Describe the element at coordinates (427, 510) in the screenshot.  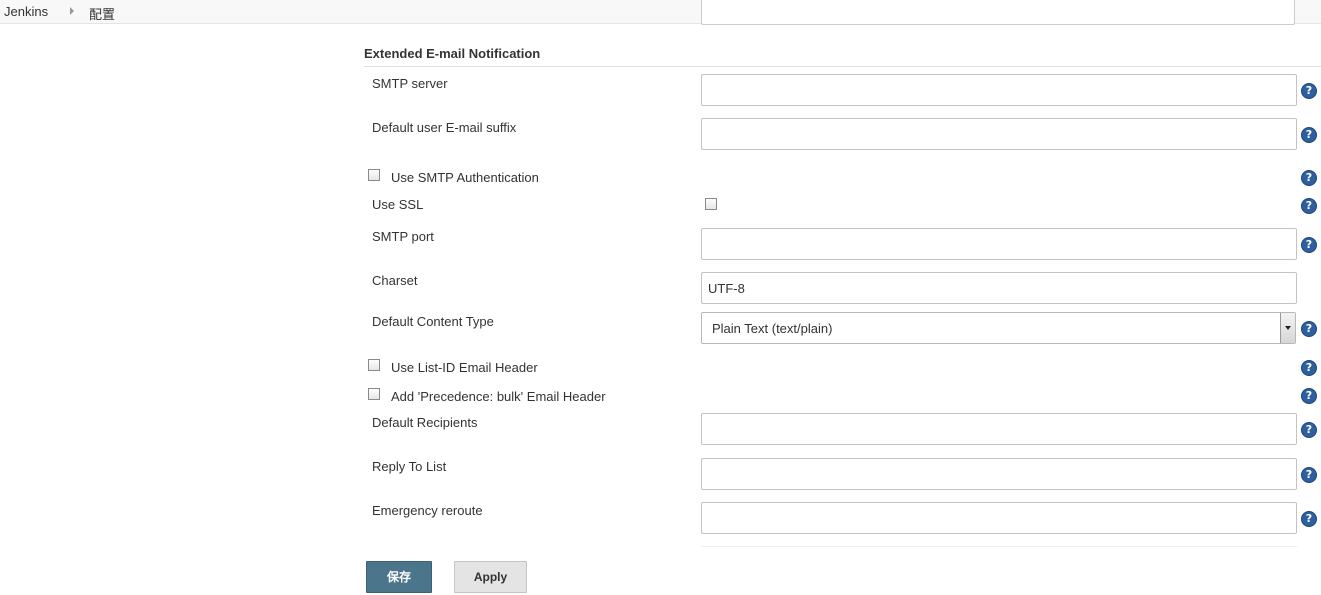
I see `emergency-reroute-label: Emergency reroute` at that location.